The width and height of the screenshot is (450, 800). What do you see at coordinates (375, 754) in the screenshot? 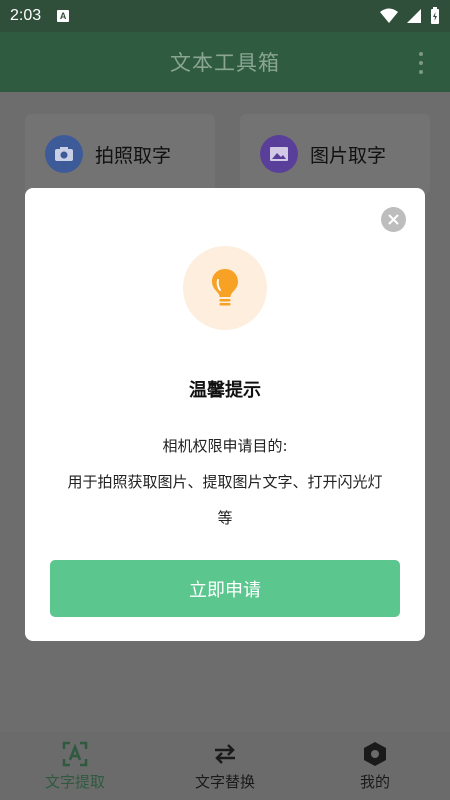
I see `hexagon-icon` at bounding box center [375, 754].